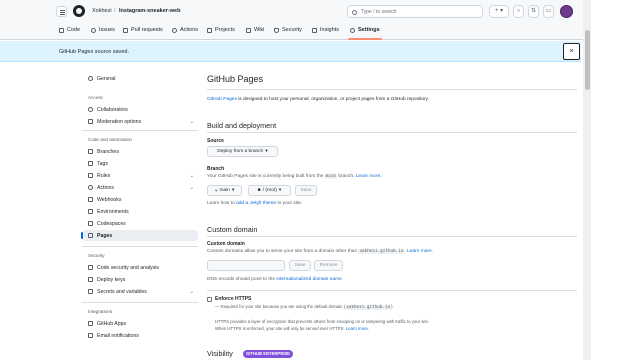  What do you see at coordinates (242, 151) in the screenshot?
I see `source-dropdown: Deploy from a branch ▾` at bounding box center [242, 151].